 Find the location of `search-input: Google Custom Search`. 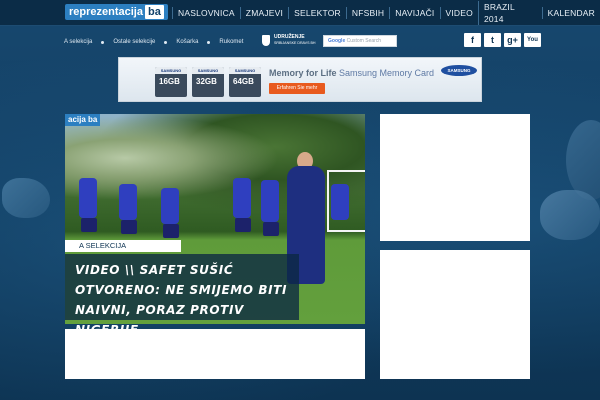

search-input: Google Custom Search is located at coordinates (360, 41).